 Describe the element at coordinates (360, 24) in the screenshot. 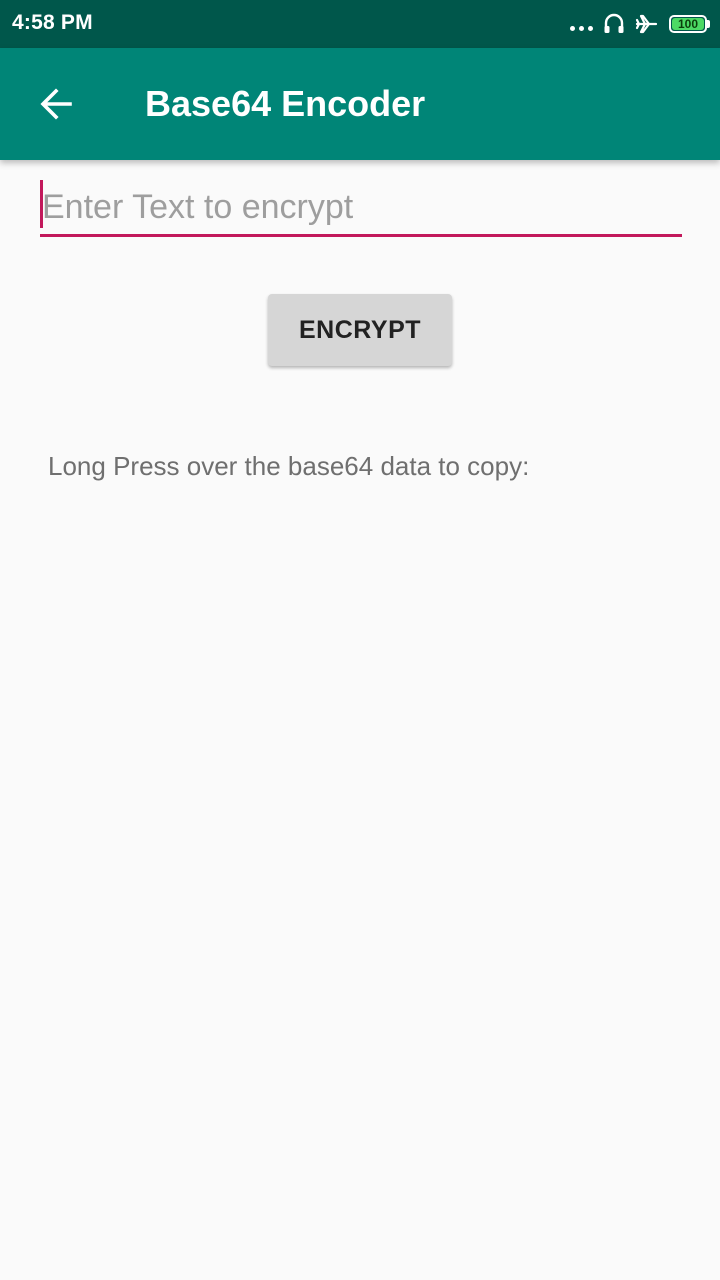

I see `status-bar: 4:58 PM 100` at that location.